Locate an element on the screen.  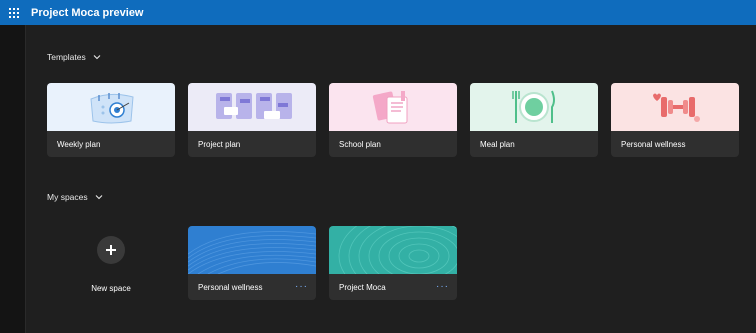
calendar-target-icon is located at coordinates (112, 108).